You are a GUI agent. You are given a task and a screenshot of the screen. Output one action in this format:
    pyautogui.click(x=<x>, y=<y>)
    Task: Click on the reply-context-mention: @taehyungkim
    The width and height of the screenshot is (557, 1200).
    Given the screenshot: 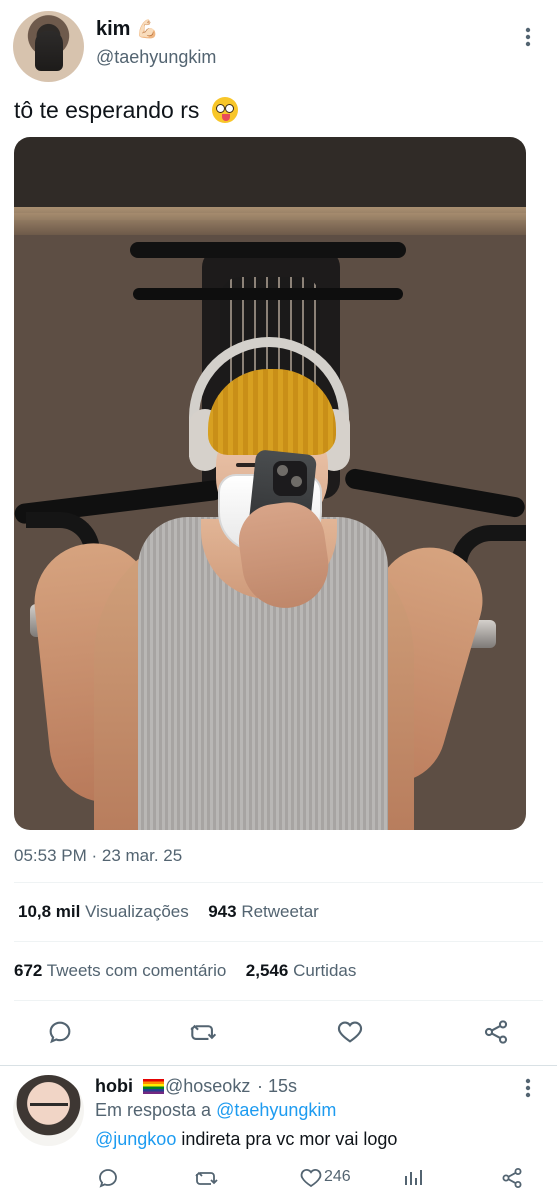 What is the action you would take?
    pyautogui.click(x=276, y=1110)
    